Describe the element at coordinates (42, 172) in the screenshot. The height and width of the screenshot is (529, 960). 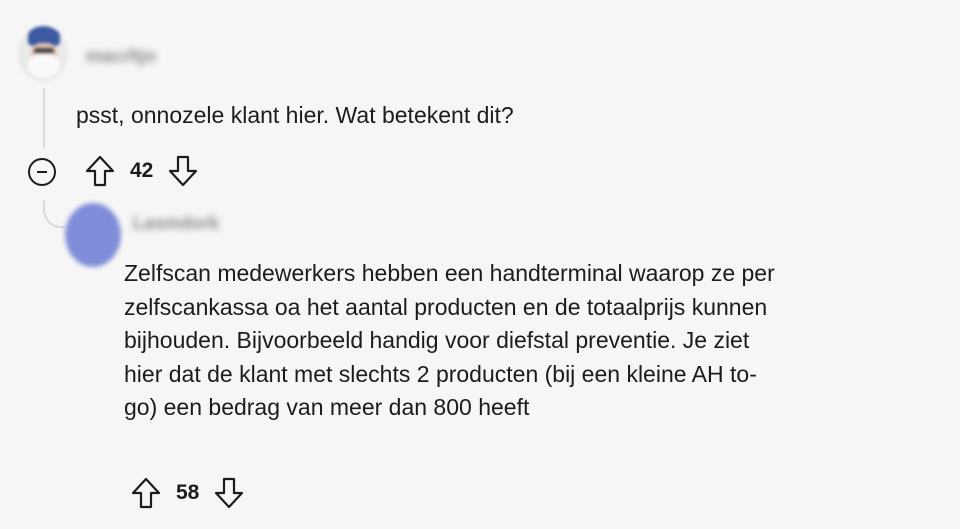
I see `collapse-thread-button` at that location.